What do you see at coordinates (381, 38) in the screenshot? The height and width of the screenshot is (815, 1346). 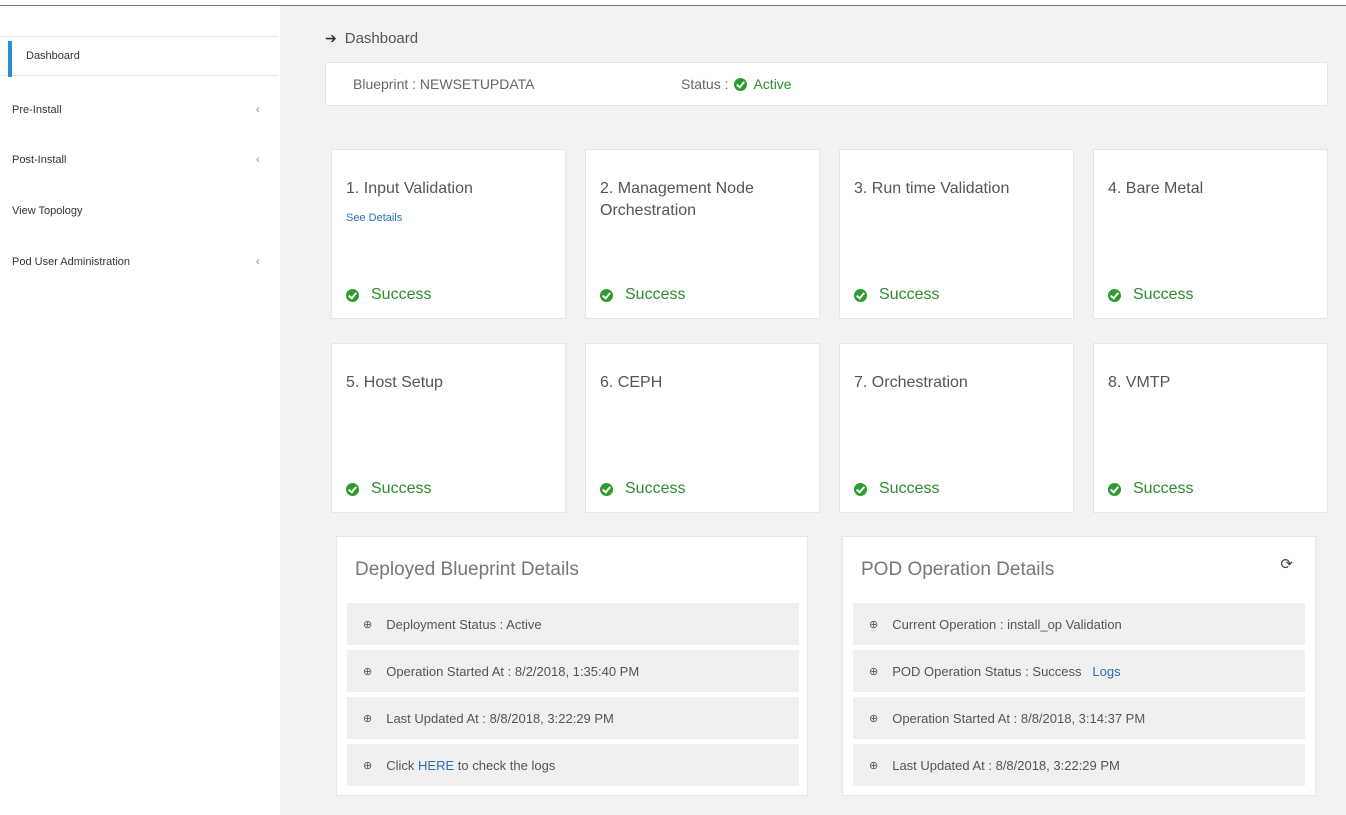 I see `breadcrumb-label: Dashboard` at bounding box center [381, 38].